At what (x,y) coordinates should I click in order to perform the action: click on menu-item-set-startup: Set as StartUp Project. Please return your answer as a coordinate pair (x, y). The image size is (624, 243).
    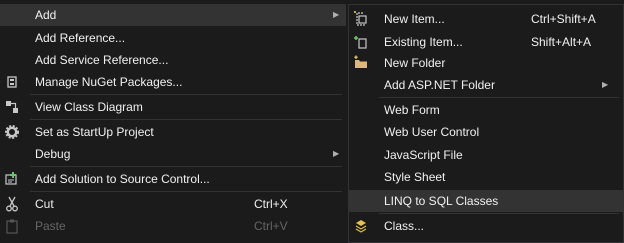
    Looking at the image, I should click on (173, 132).